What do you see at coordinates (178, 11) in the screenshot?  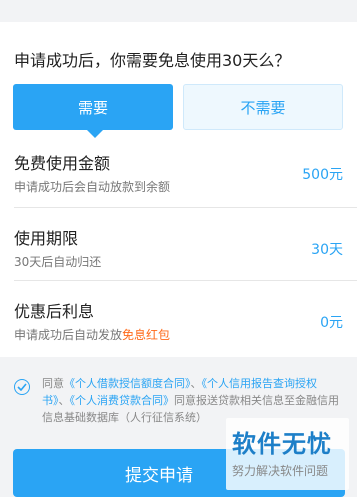 I see `top-spacer` at bounding box center [178, 11].